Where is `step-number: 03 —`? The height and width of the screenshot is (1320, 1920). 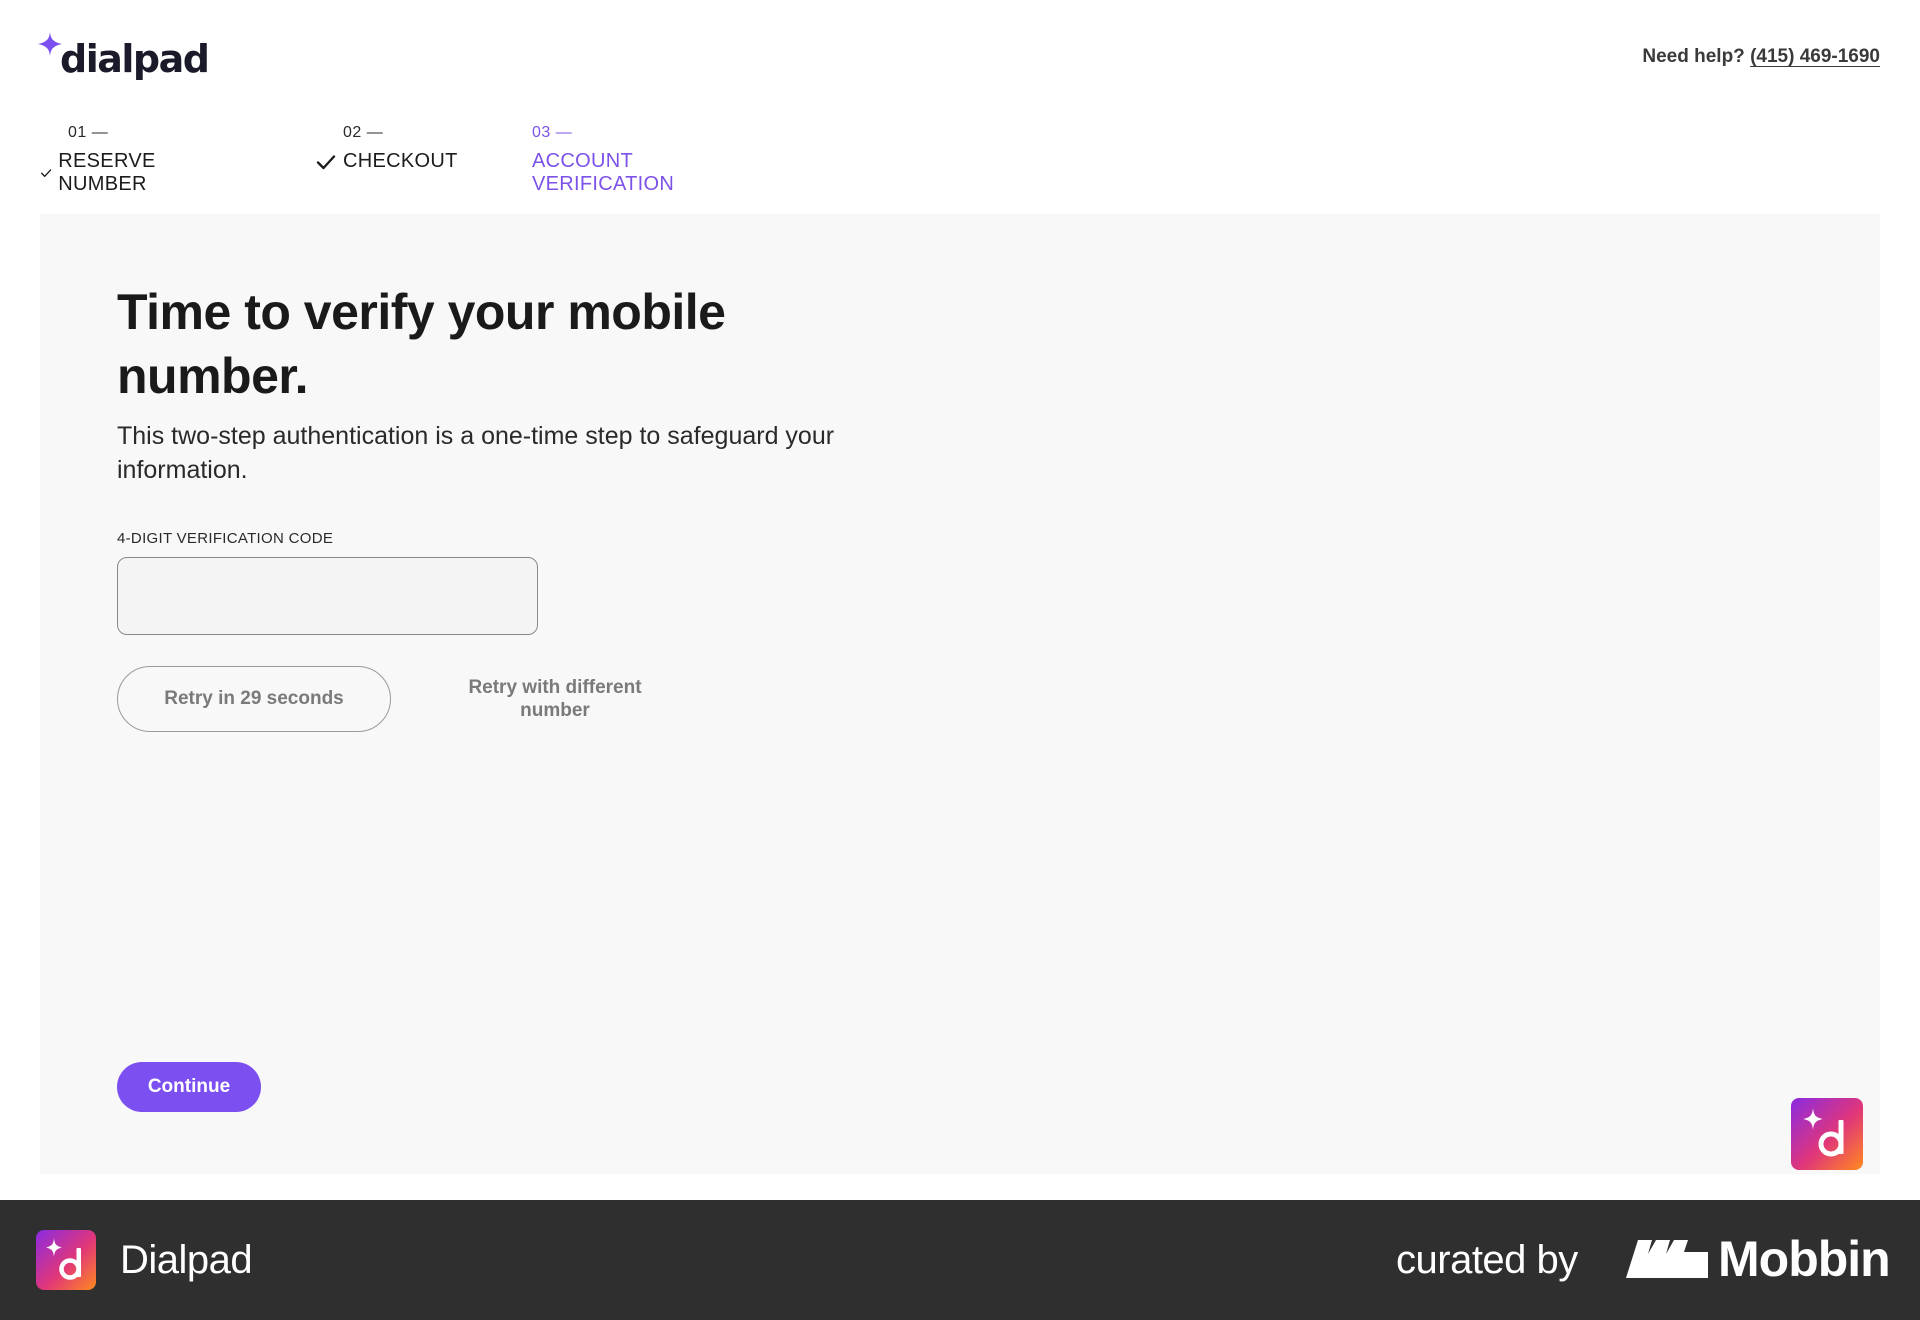
step-number: 03 — is located at coordinates (552, 132).